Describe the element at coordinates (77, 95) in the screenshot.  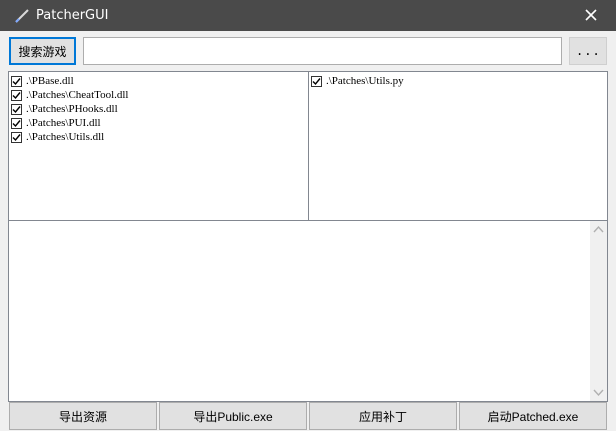
I see `list-item-label: .\Patches\CheatTool.dll` at that location.